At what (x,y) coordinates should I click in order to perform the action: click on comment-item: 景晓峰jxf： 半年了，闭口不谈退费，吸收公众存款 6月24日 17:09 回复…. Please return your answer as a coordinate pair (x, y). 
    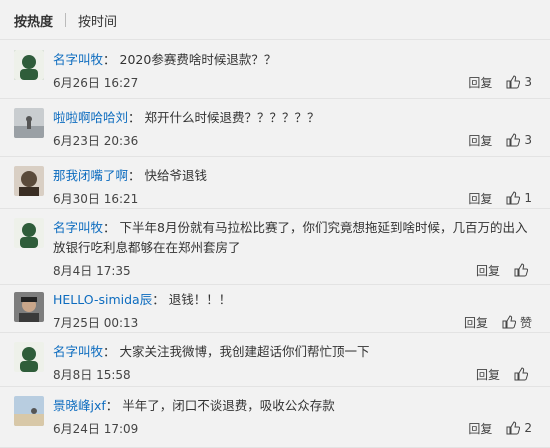
    Looking at the image, I should click on (275, 417).